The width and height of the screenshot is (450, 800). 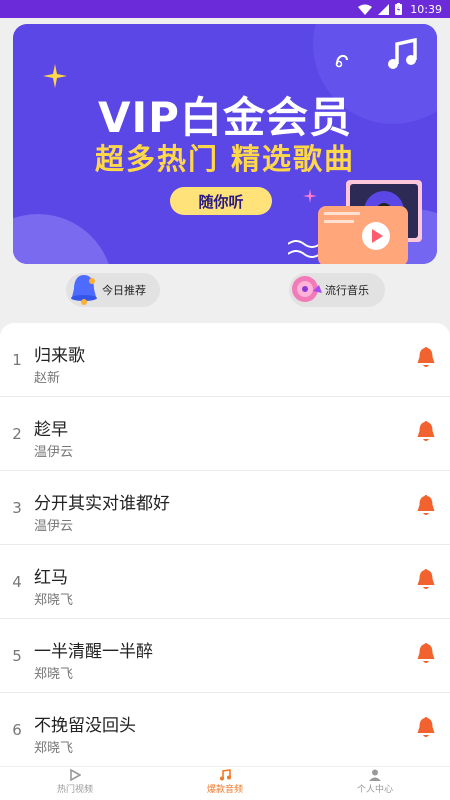 What do you see at coordinates (347, 290) in the screenshot?
I see `quick-action-label: 流行音乐` at bounding box center [347, 290].